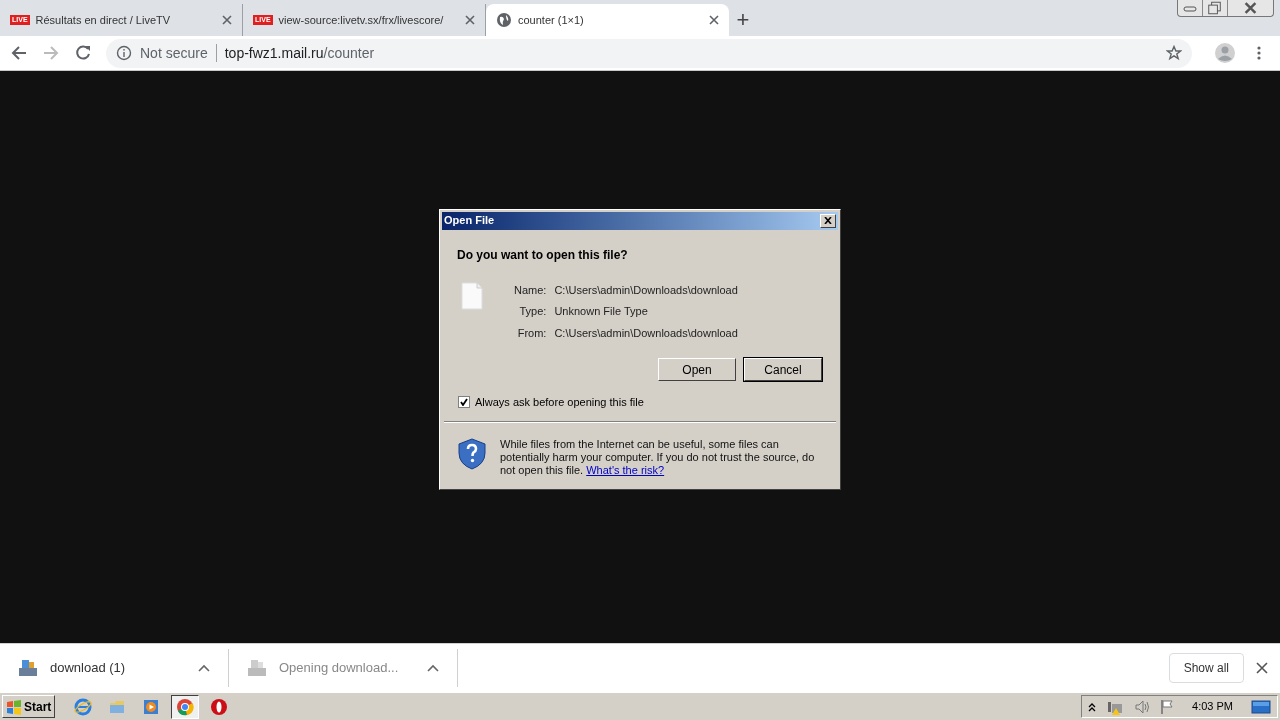 The image size is (1280, 720). I want to click on windows-logo-icon, so click(14, 706).